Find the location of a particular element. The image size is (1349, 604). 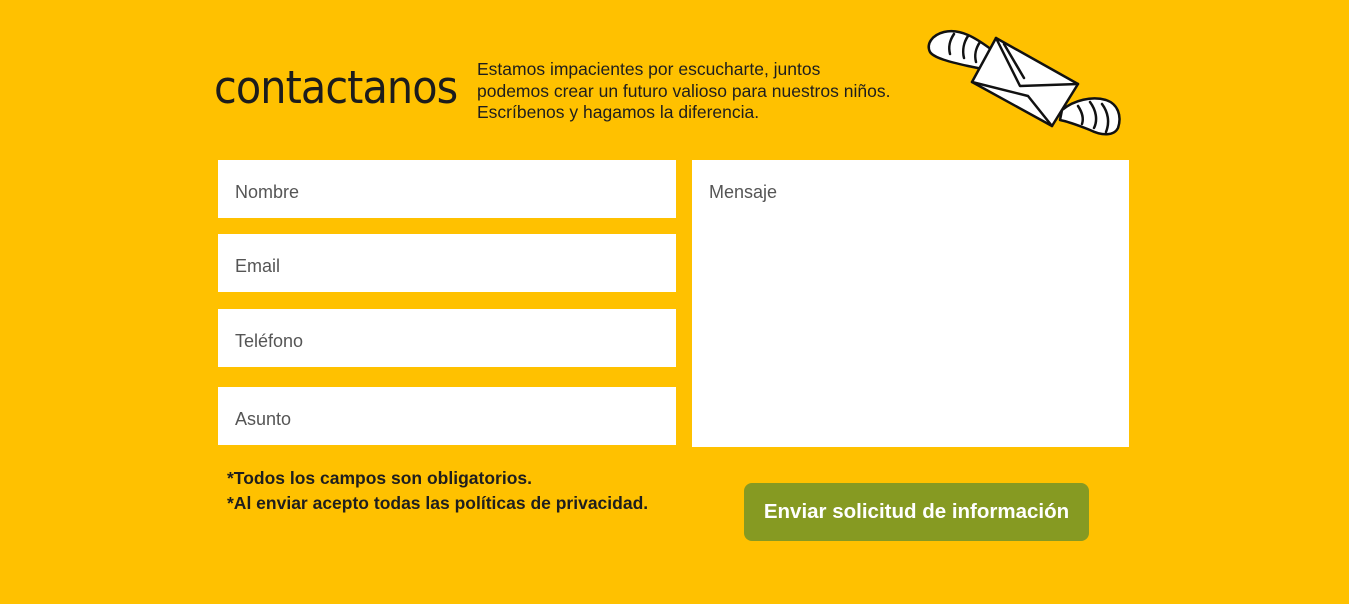

page-title: contactanos is located at coordinates (336, 87).